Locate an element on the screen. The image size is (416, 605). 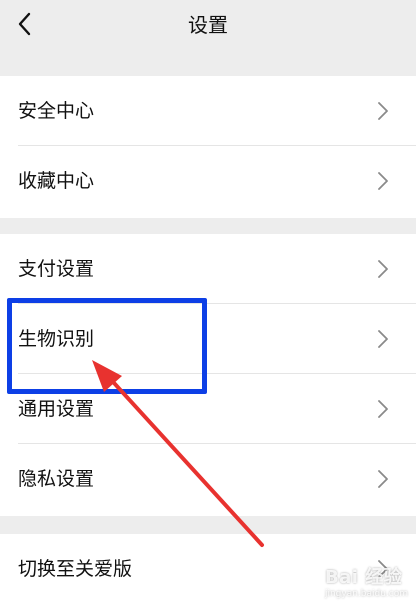
settings-item-label: 隐私设置 is located at coordinates (56, 479).